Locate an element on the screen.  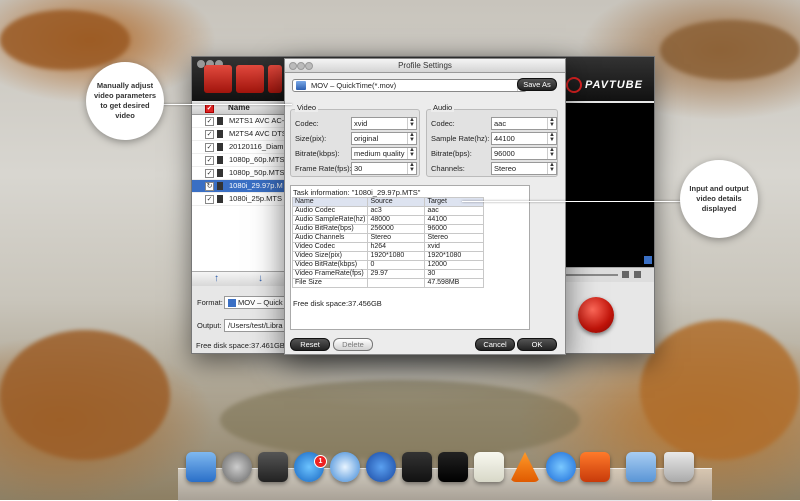
dialog-zoom-button is located at coordinates (309, 66).